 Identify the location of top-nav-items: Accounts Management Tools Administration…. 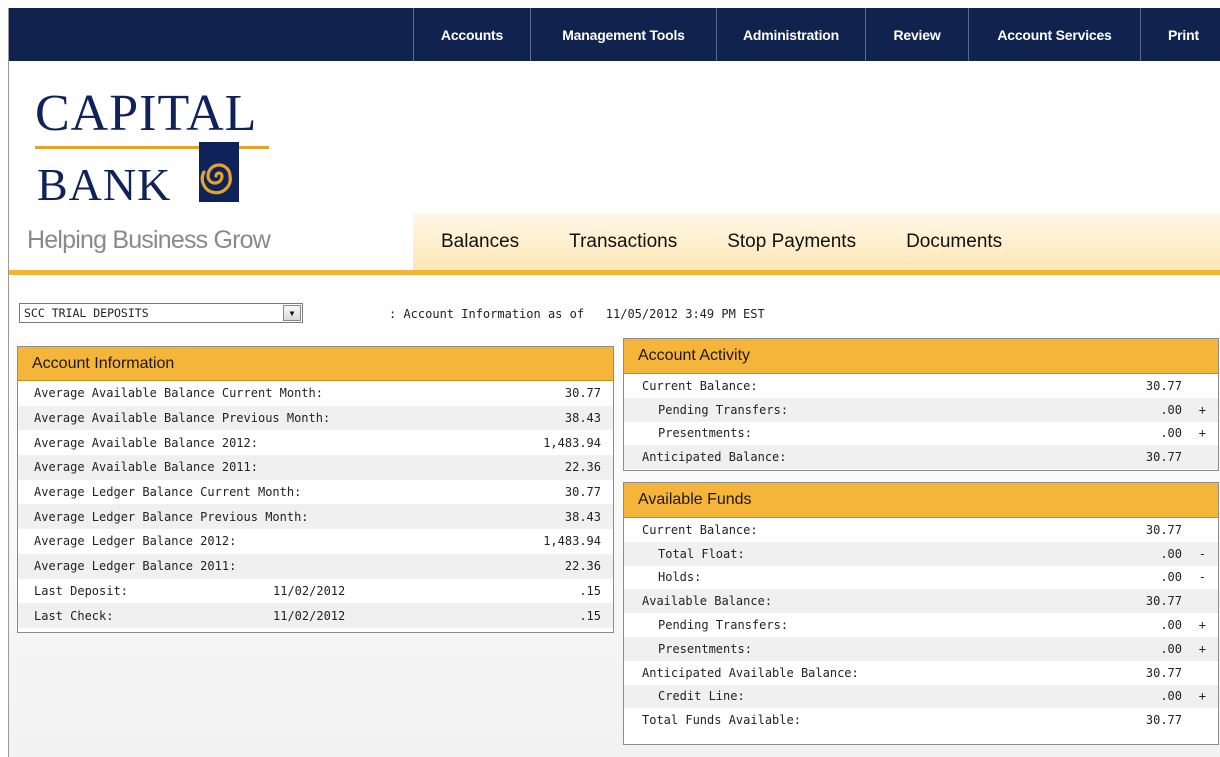
(816, 34).